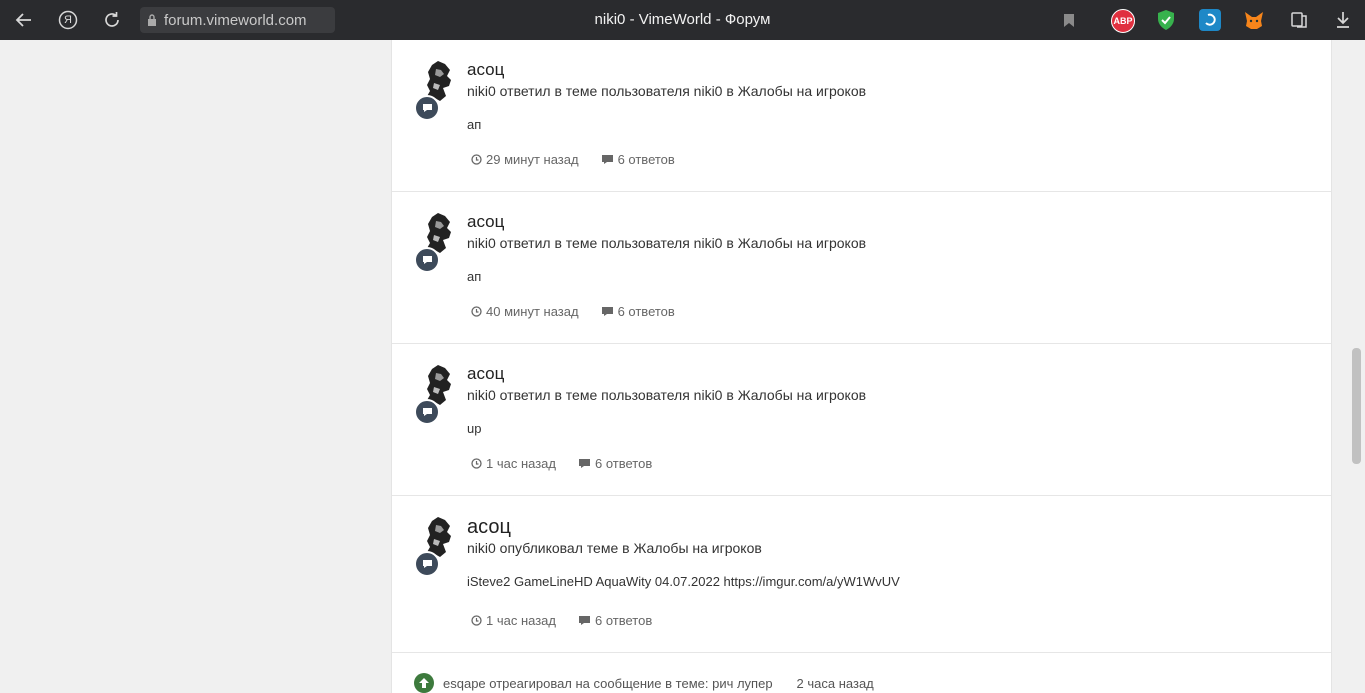  Describe the element at coordinates (424, 683) in the screenshot. I see `upvote-icon` at that location.